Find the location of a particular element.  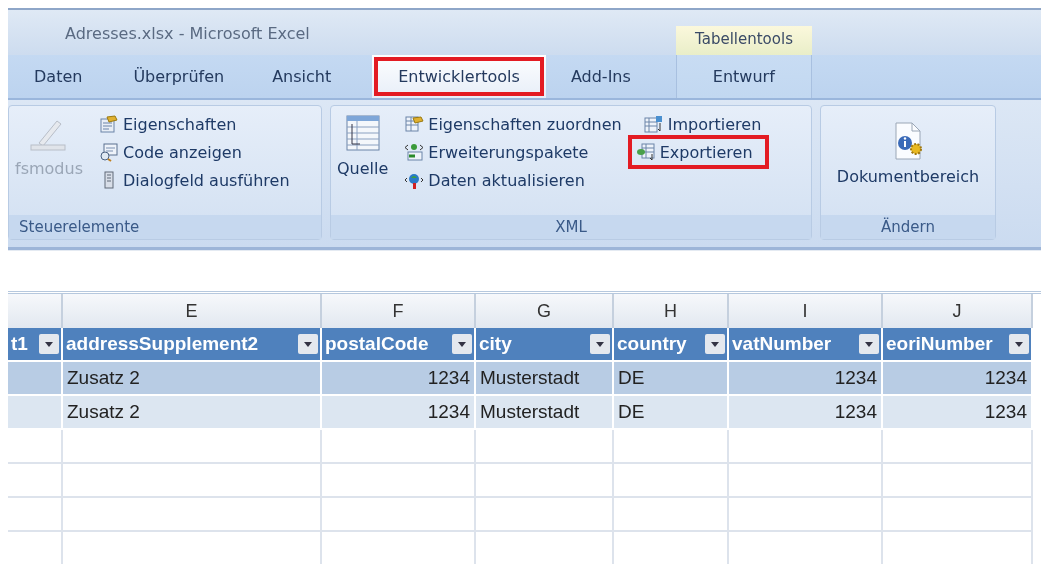

table-map-icon is located at coordinates (414, 124).